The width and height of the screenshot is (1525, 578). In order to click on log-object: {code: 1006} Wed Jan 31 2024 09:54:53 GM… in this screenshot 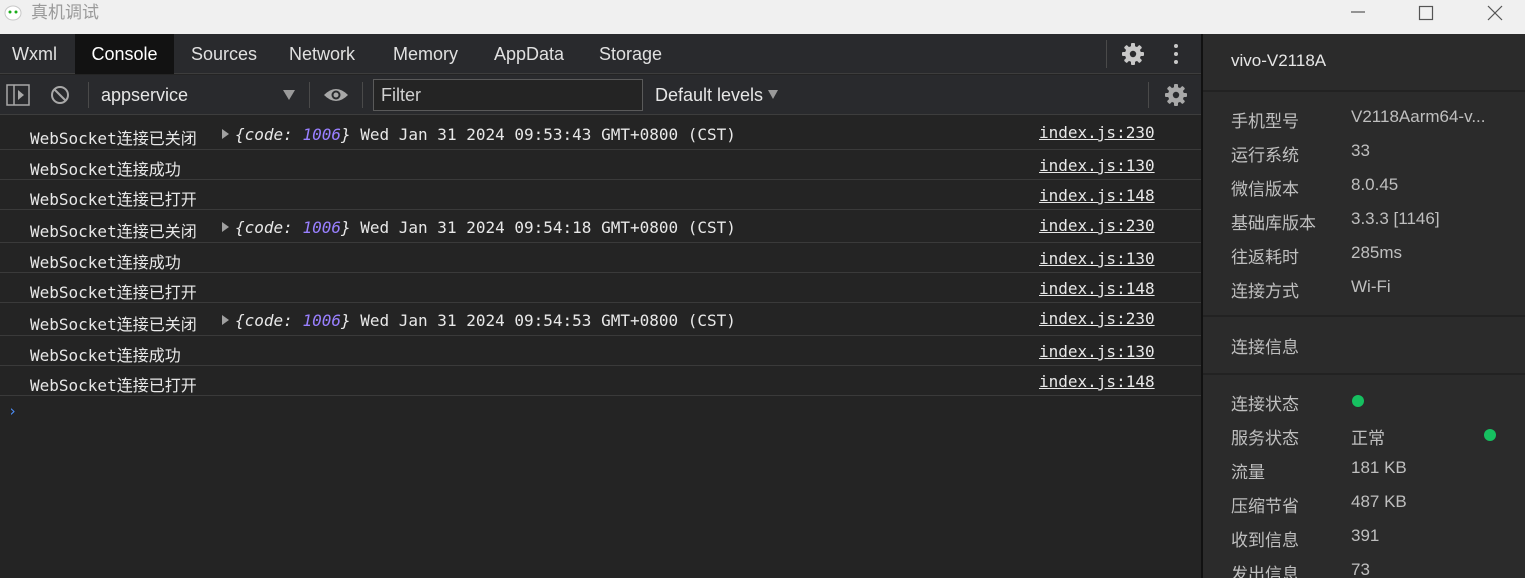, I will do `click(479, 320)`.